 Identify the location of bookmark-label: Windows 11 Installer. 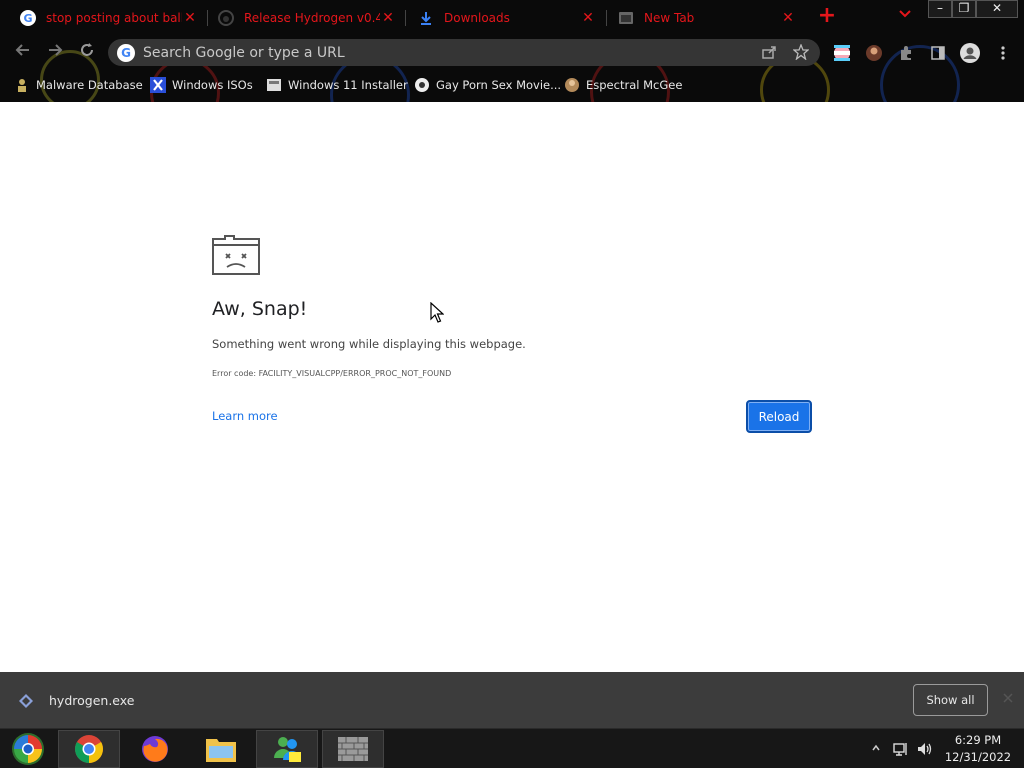
(348, 85).